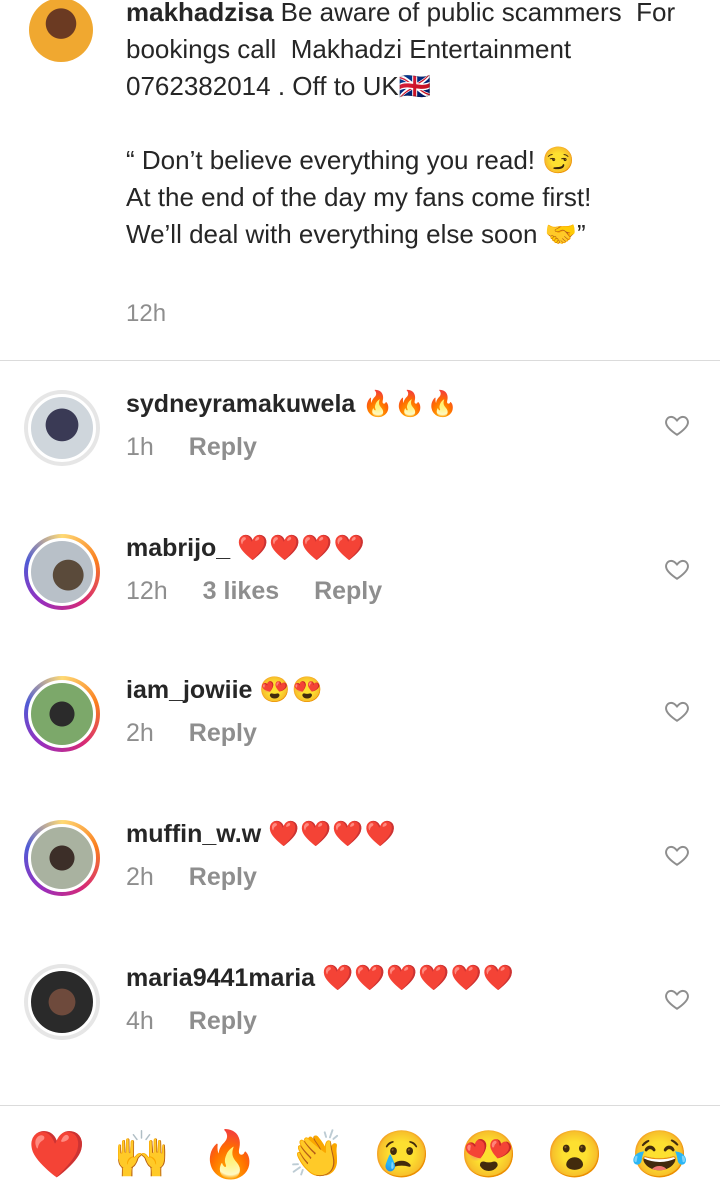 This screenshot has height=1189, width=720. Describe the element at coordinates (320, 1021) in the screenshot. I see `comment-meta: 4h Reply` at that location.